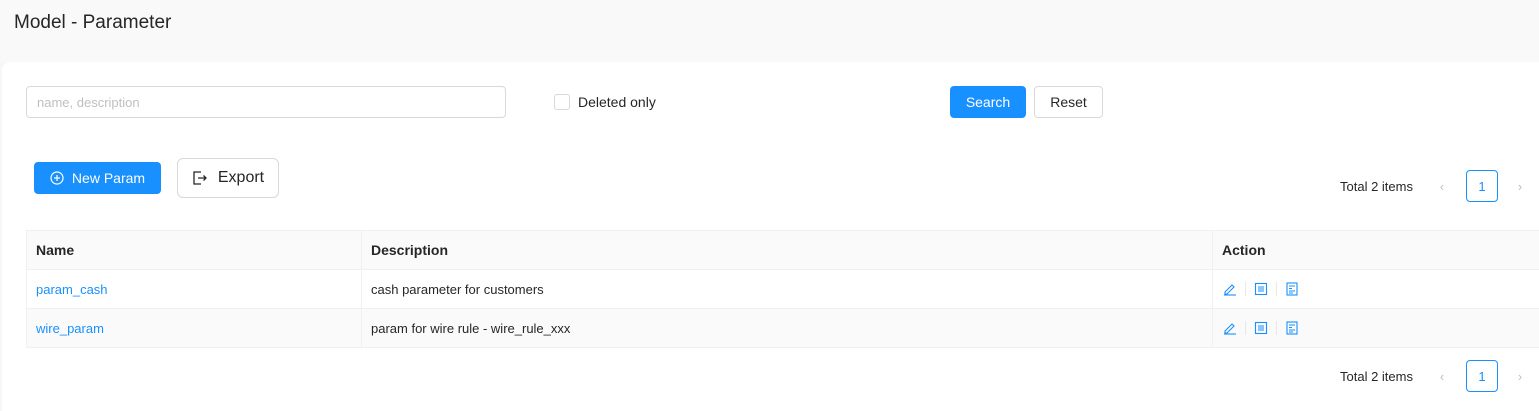 This screenshot has width=1539, height=411. Describe the element at coordinates (194, 250) in the screenshot. I see `column-header-name: Name` at that location.